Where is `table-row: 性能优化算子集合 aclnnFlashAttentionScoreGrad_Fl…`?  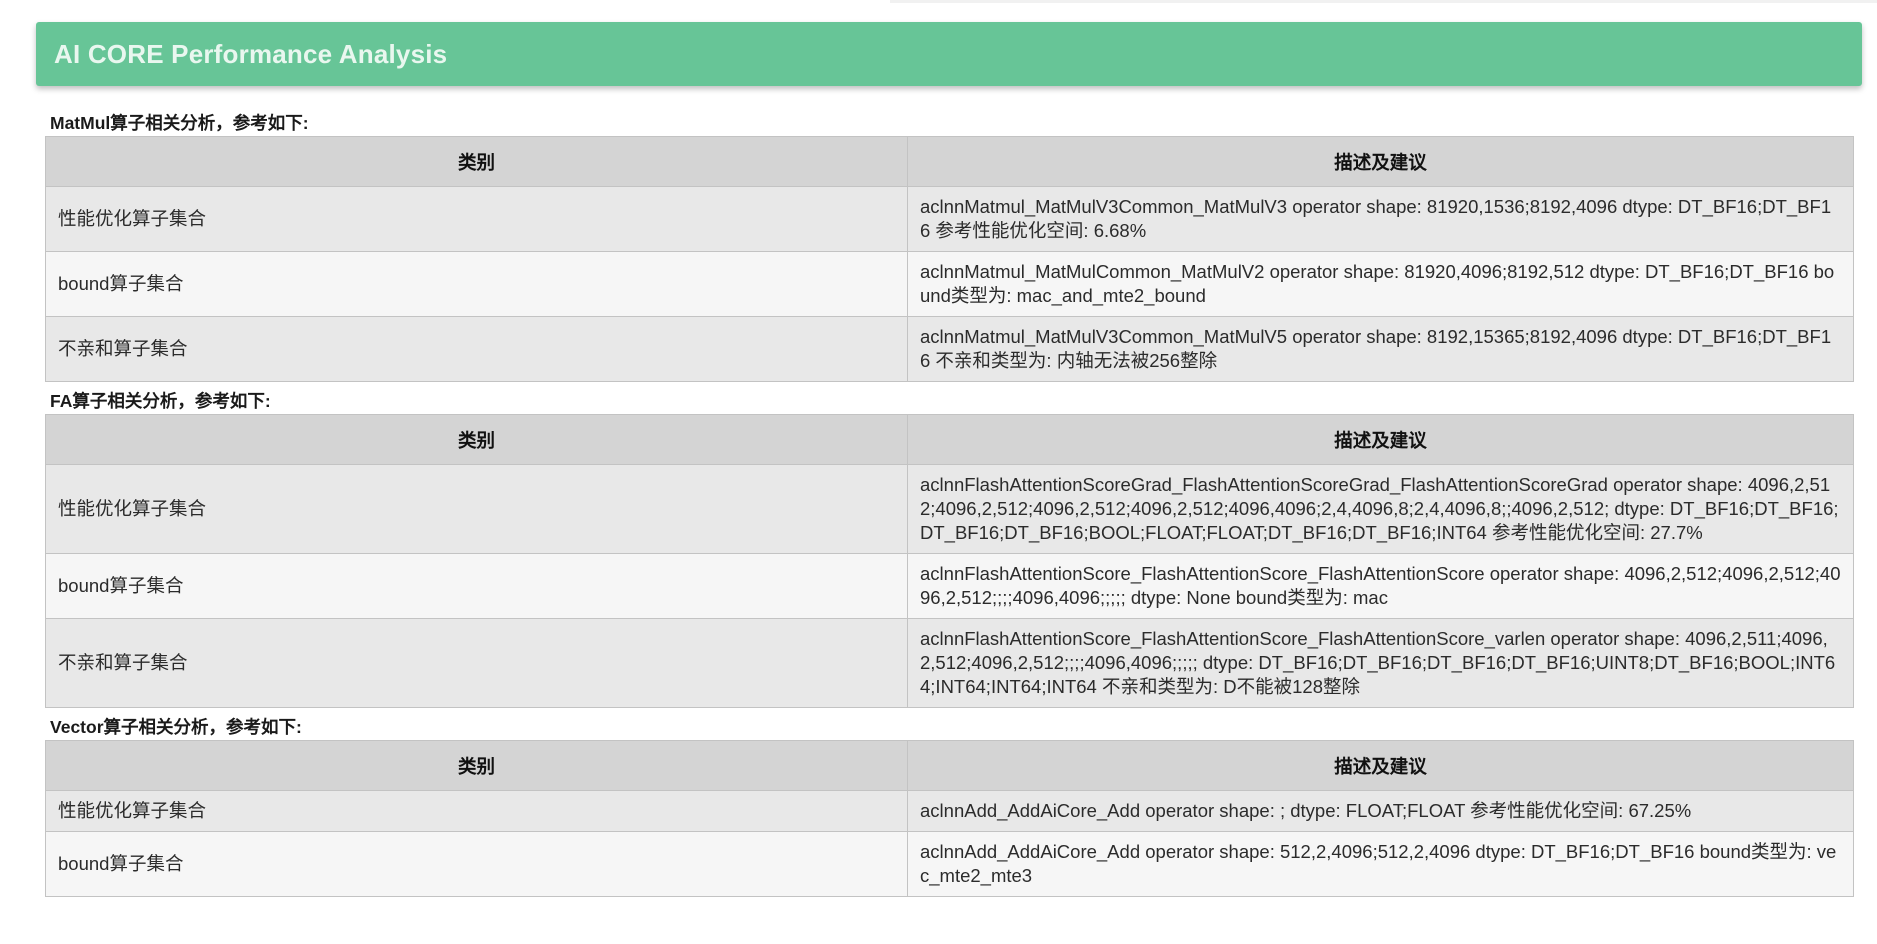 table-row: 性能优化算子集合 aclnnFlashAttentionScoreGrad_Fl… is located at coordinates (949, 509).